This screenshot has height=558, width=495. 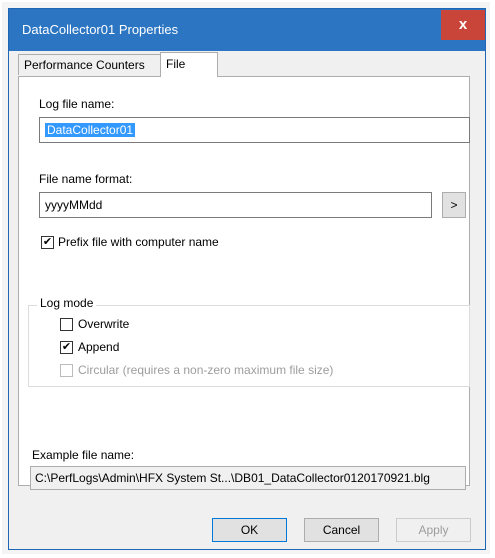 What do you see at coordinates (247, 30) in the screenshot?
I see `title-bar: DataCollector01 Properties x` at bounding box center [247, 30].